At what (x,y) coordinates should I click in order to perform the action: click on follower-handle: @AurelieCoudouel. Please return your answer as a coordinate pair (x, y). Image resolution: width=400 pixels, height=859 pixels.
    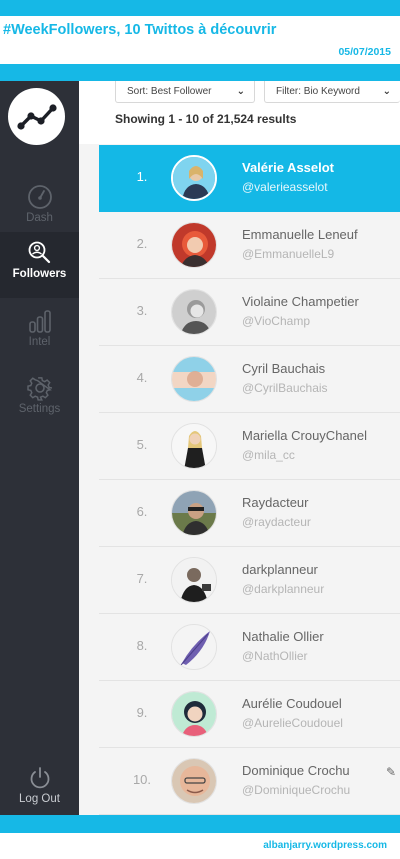
    Looking at the image, I should click on (292, 723).